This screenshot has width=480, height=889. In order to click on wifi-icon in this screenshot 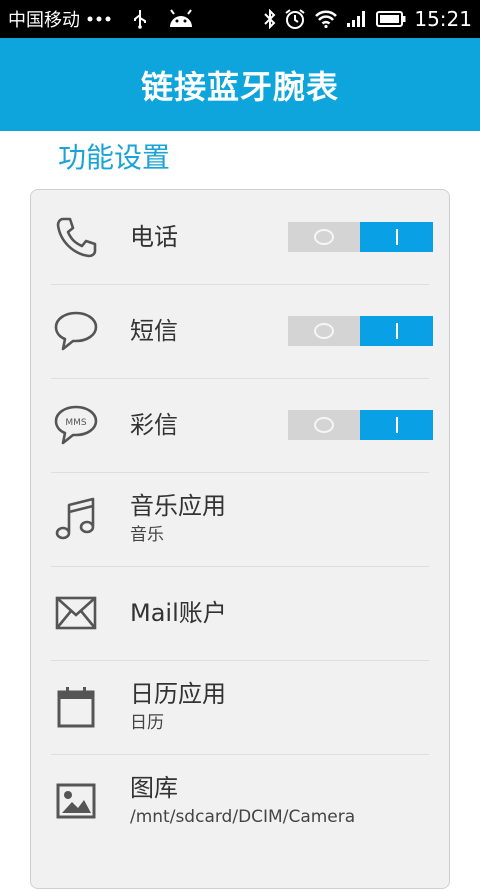, I will do `click(326, 19)`.